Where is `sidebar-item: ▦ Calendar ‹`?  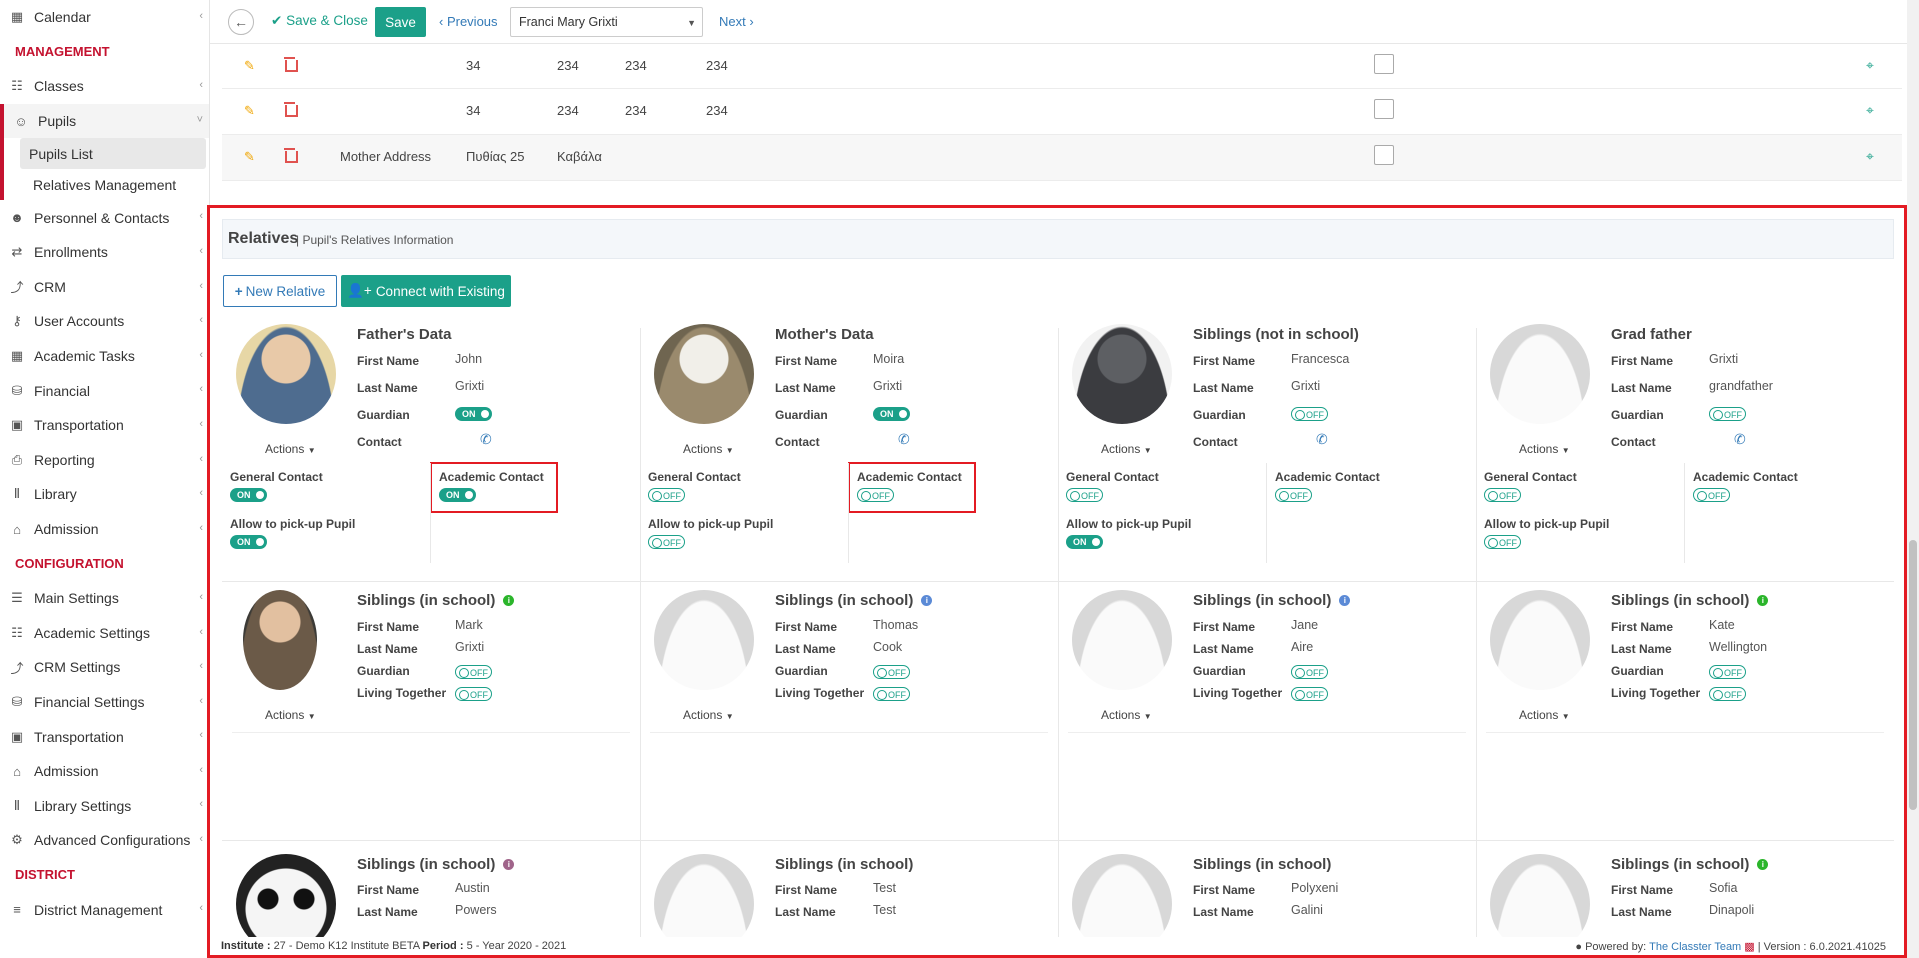 sidebar-item: ▦ Calendar ‹ is located at coordinates (104, 17).